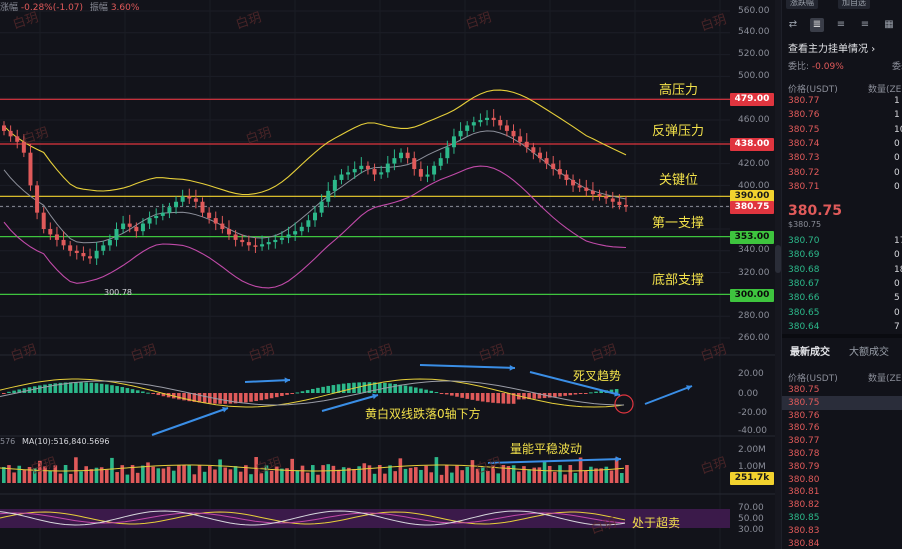  Describe the element at coordinates (751, 519) in the screenshot. I see `rsi-axis-label: 50.00` at that location.